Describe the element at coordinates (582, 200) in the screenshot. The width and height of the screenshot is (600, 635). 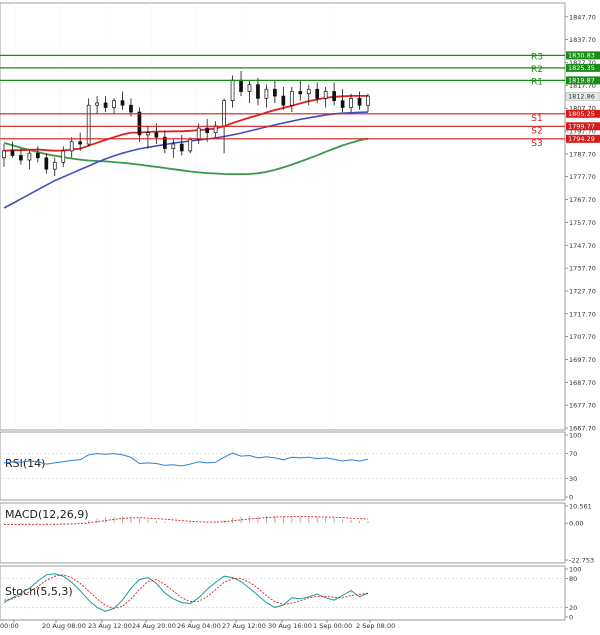
I see `y-tick-label: 1767.70` at that location.